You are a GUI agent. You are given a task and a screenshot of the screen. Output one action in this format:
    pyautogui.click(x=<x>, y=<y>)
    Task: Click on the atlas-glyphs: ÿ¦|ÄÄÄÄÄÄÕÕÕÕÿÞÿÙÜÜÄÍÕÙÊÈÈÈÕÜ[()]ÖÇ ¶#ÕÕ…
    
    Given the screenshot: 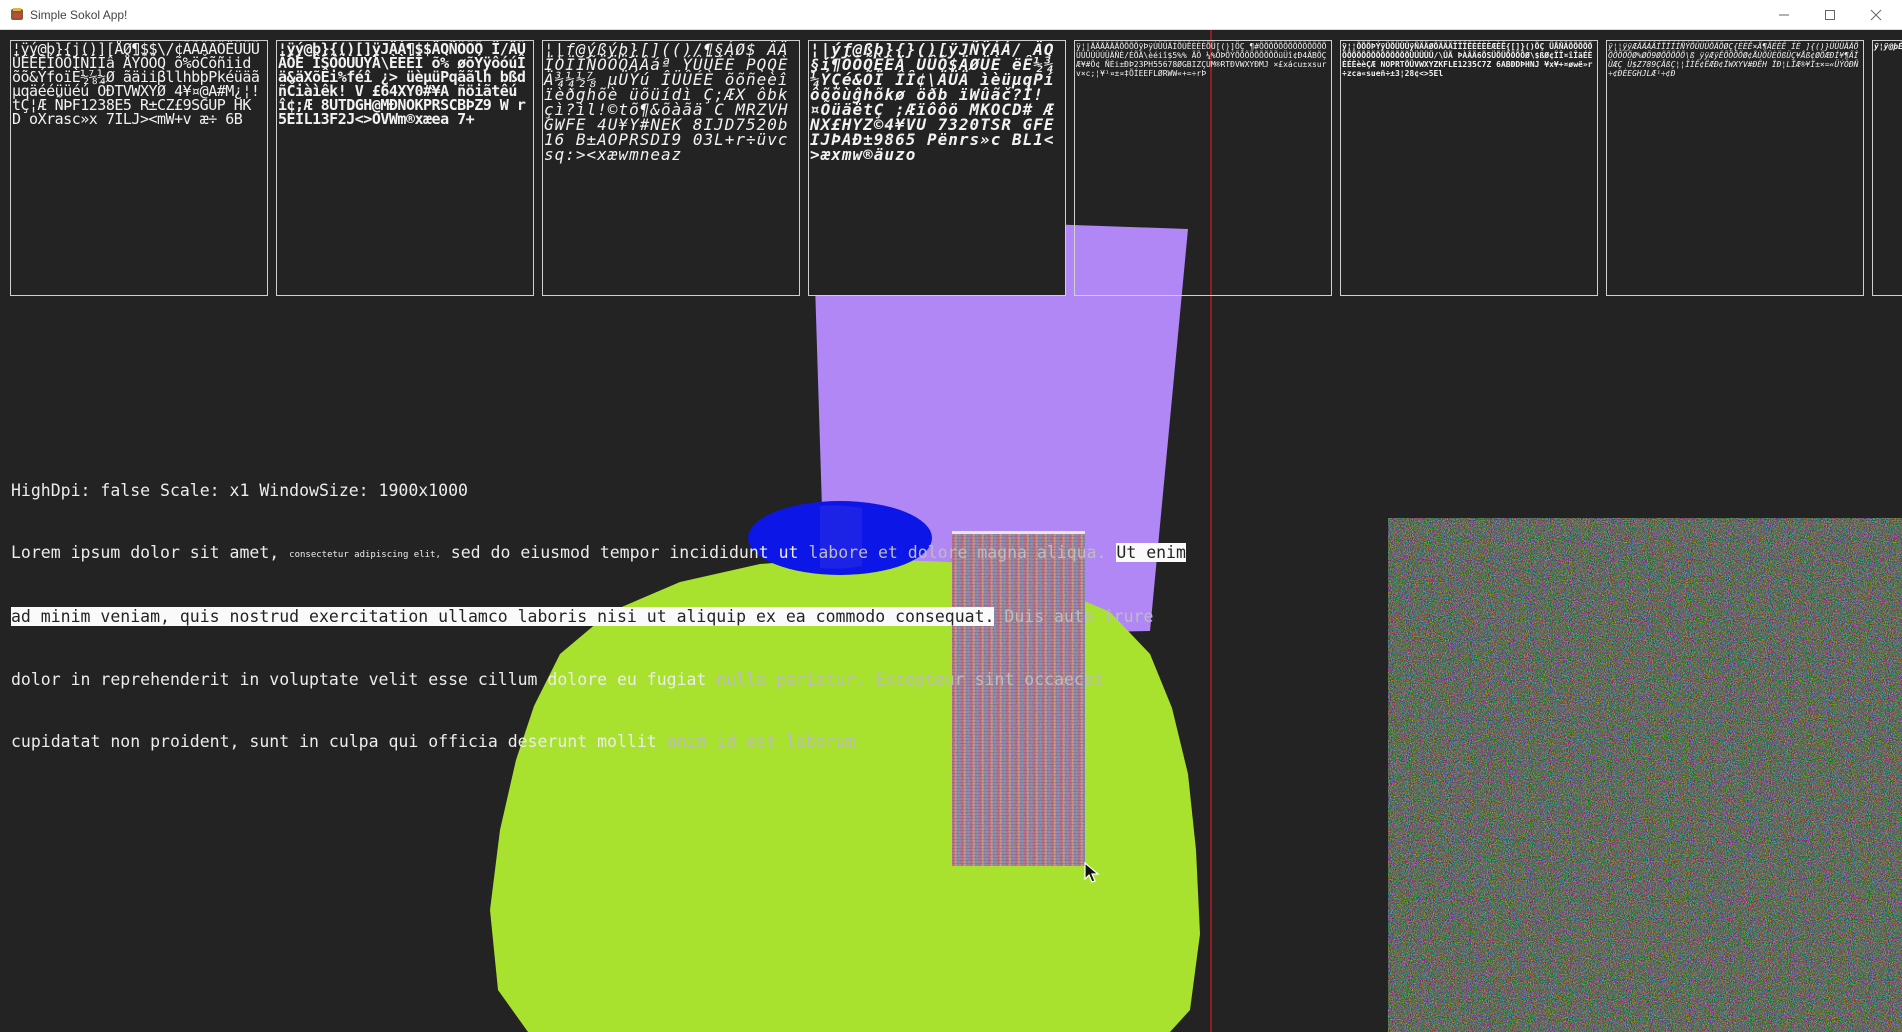 What is the action you would take?
    pyautogui.click(x=1204, y=60)
    